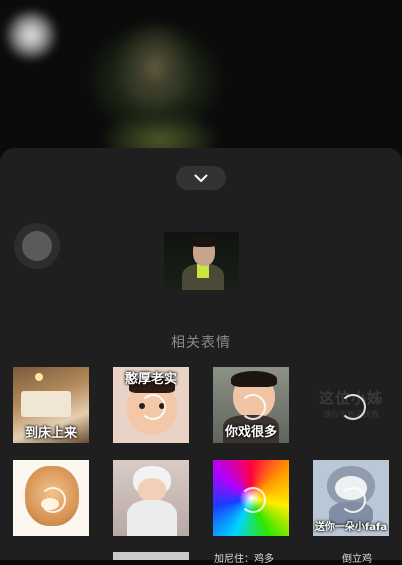 The height and width of the screenshot is (565, 402). I want to click on blurred-light, so click(31, 35).